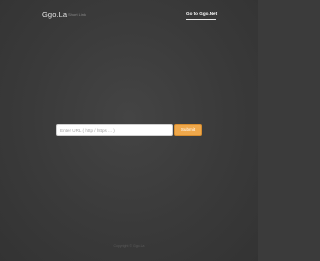  What do you see at coordinates (54, 14) in the screenshot?
I see `site-brand: Ggo.La` at bounding box center [54, 14].